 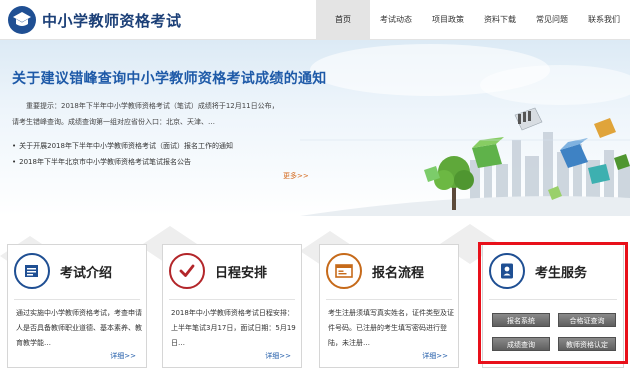 What do you see at coordinates (500, 20) in the screenshot?
I see `nav-downloads: 资料下载` at bounding box center [500, 20].